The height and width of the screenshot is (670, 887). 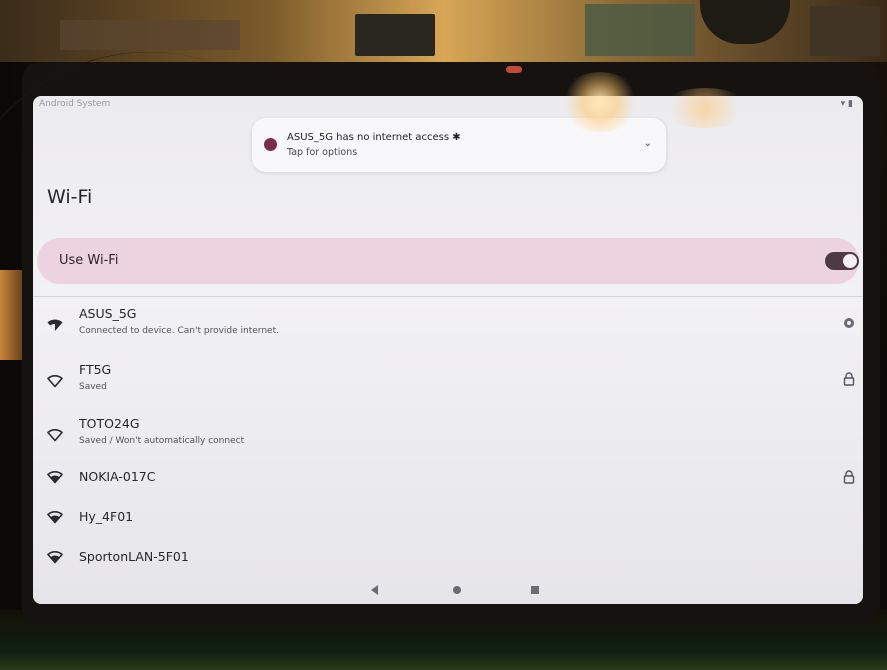 What do you see at coordinates (93, 387) in the screenshot?
I see `network-status: Saved` at bounding box center [93, 387].